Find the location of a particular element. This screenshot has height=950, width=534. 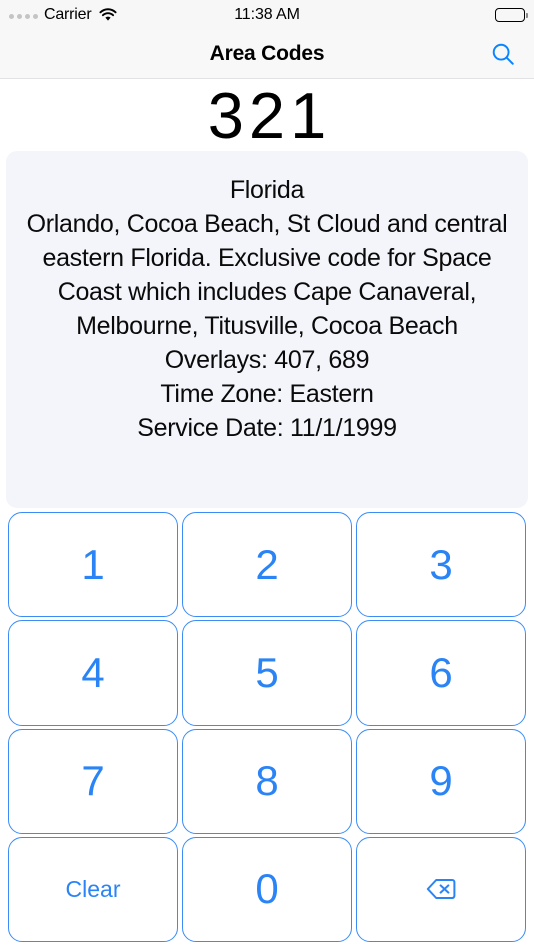

keypad-row: 1 2 3 is located at coordinates (267, 565).